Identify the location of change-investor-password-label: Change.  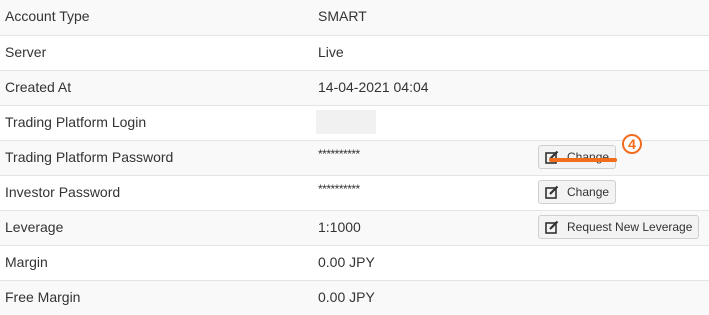
(588, 192).